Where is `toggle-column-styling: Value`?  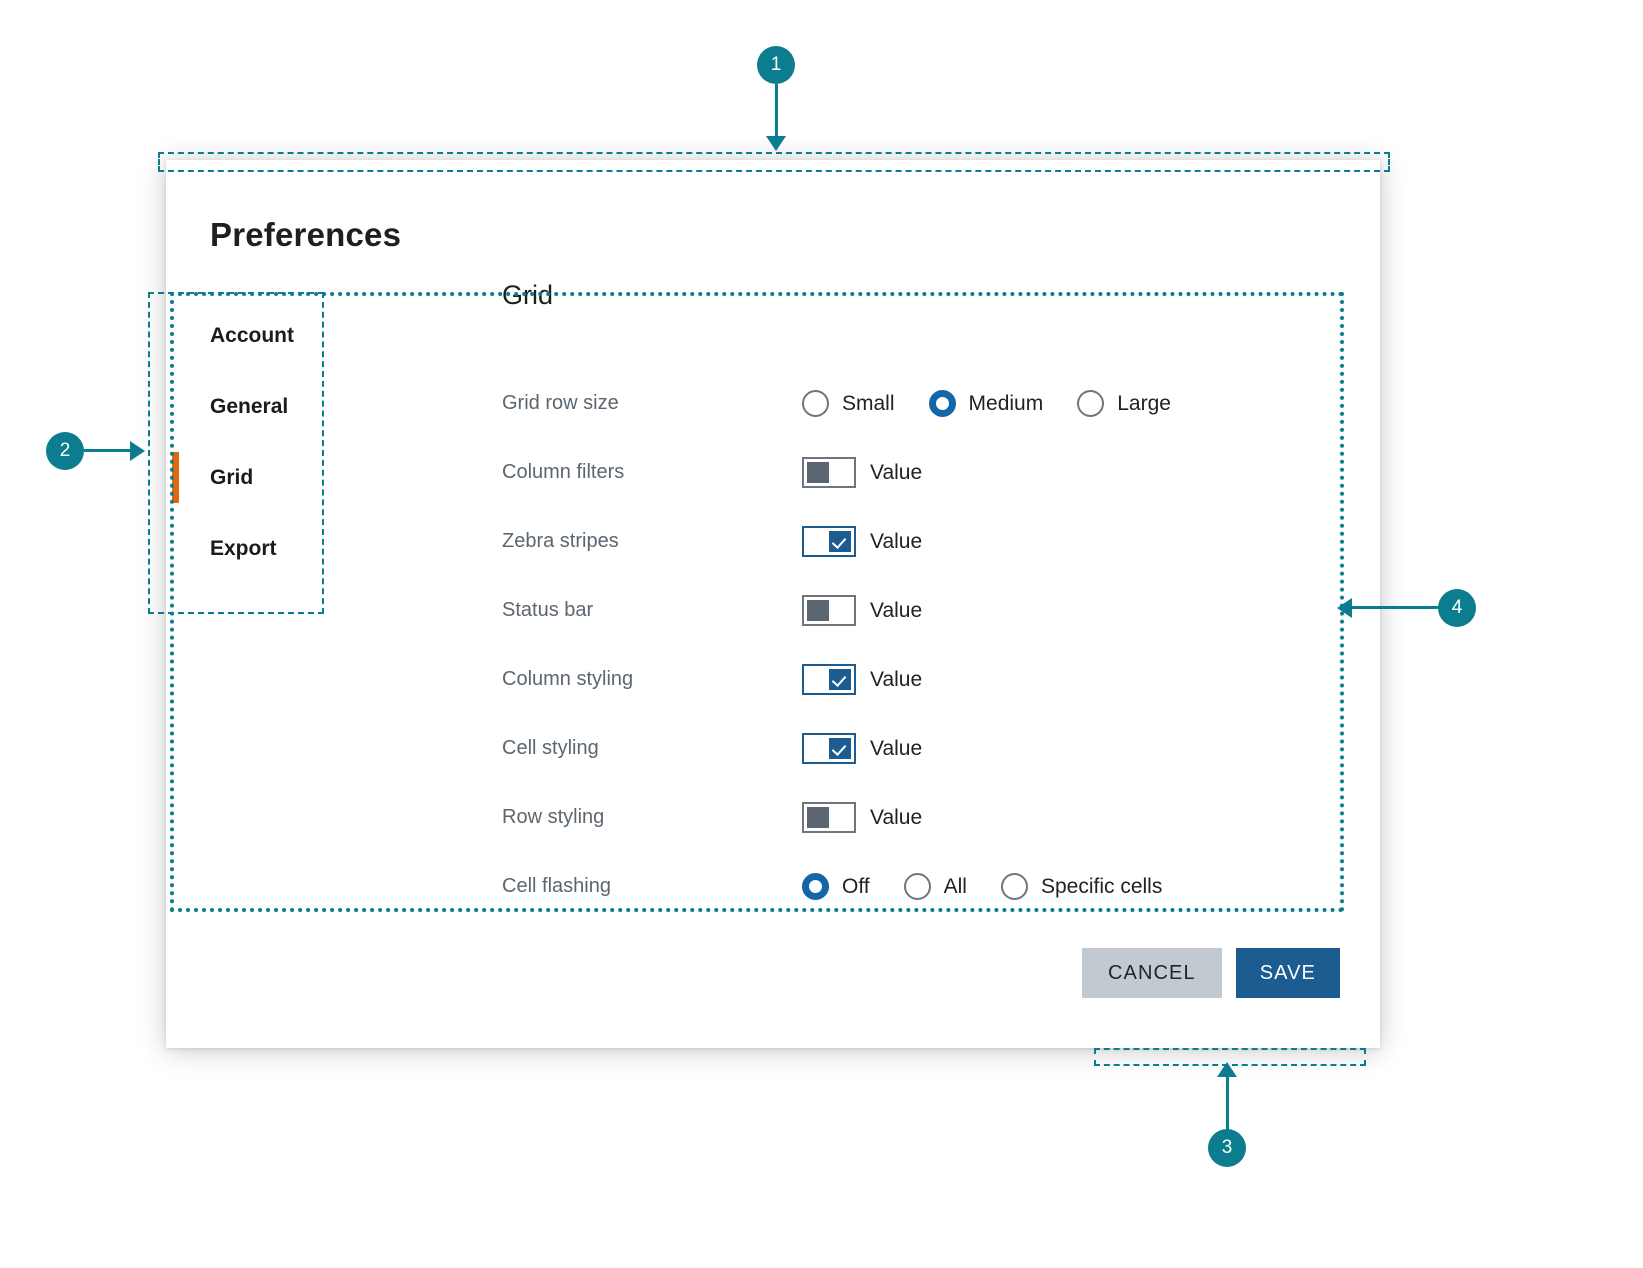 toggle-column-styling: Value is located at coordinates (862, 679).